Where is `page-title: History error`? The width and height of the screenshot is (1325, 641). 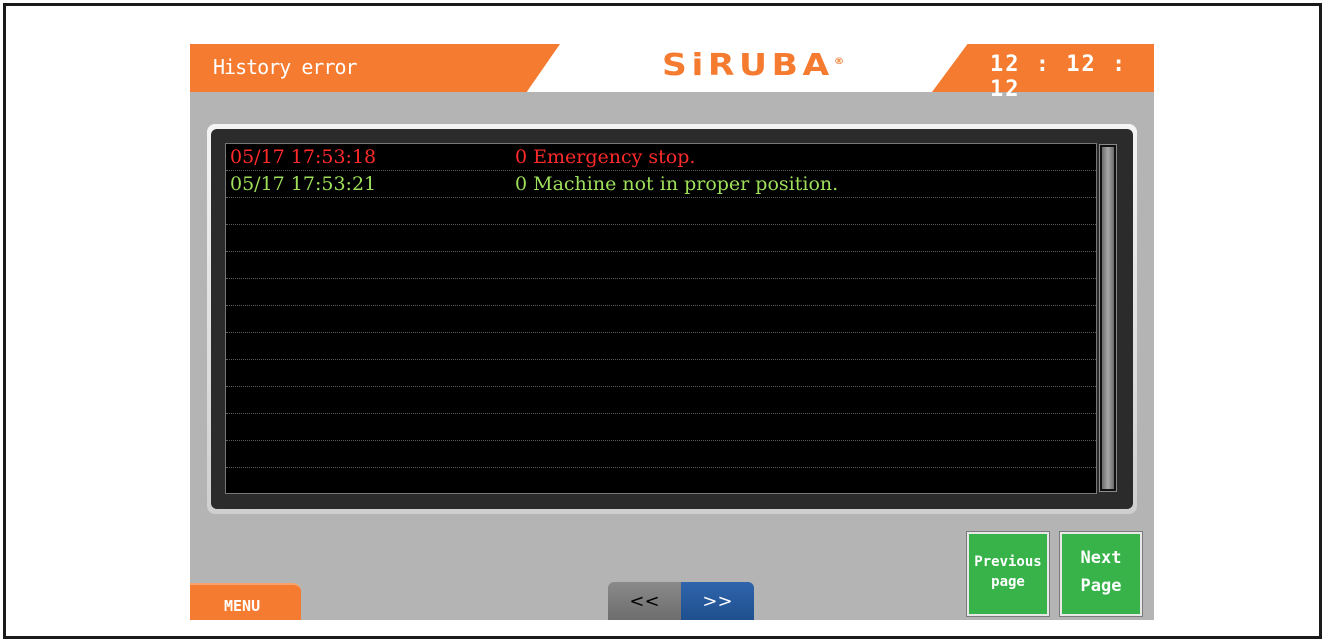
page-title: History error is located at coordinates (285, 67).